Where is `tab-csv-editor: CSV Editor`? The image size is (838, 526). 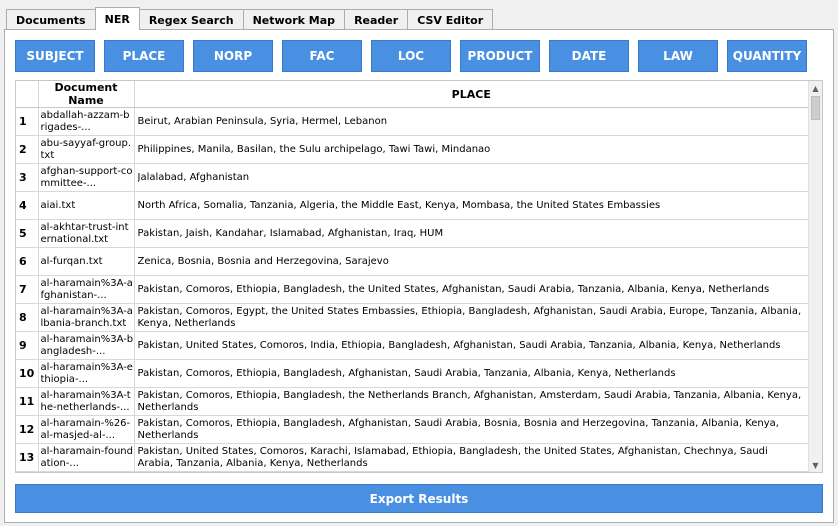
tab-csv-editor: CSV Editor is located at coordinates (450, 19).